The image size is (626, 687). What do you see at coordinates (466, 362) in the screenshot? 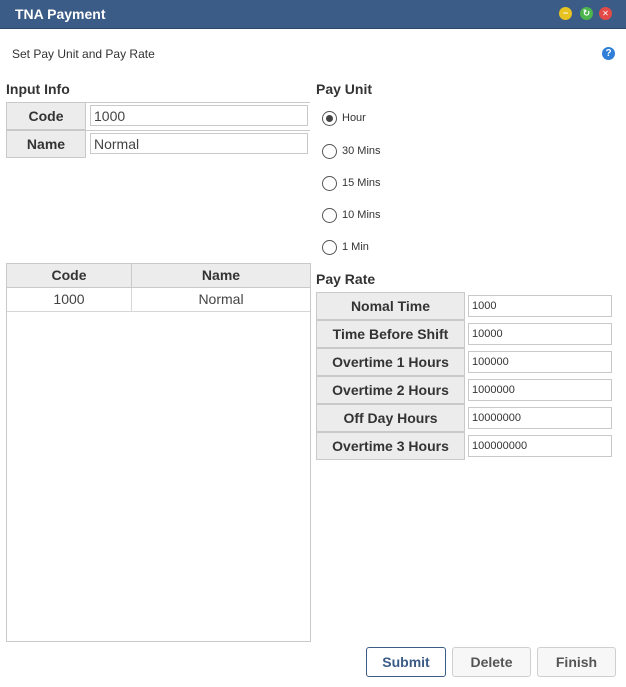
I see `rate-row-overtime-1: Overtime 1 Hours` at bounding box center [466, 362].